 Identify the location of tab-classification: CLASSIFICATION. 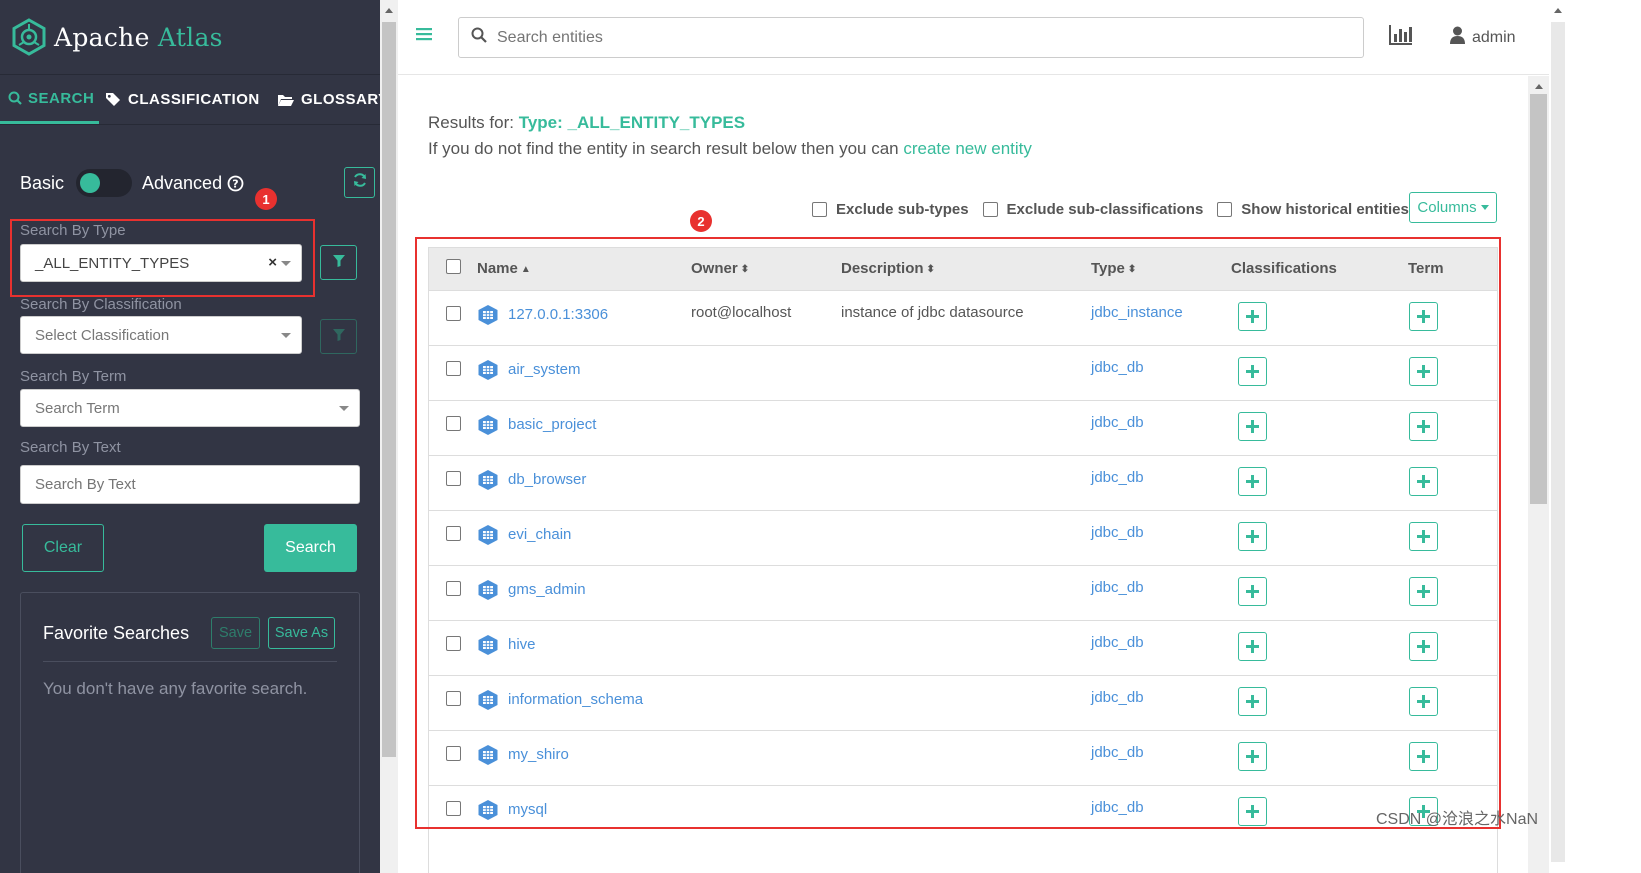
(184, 99).